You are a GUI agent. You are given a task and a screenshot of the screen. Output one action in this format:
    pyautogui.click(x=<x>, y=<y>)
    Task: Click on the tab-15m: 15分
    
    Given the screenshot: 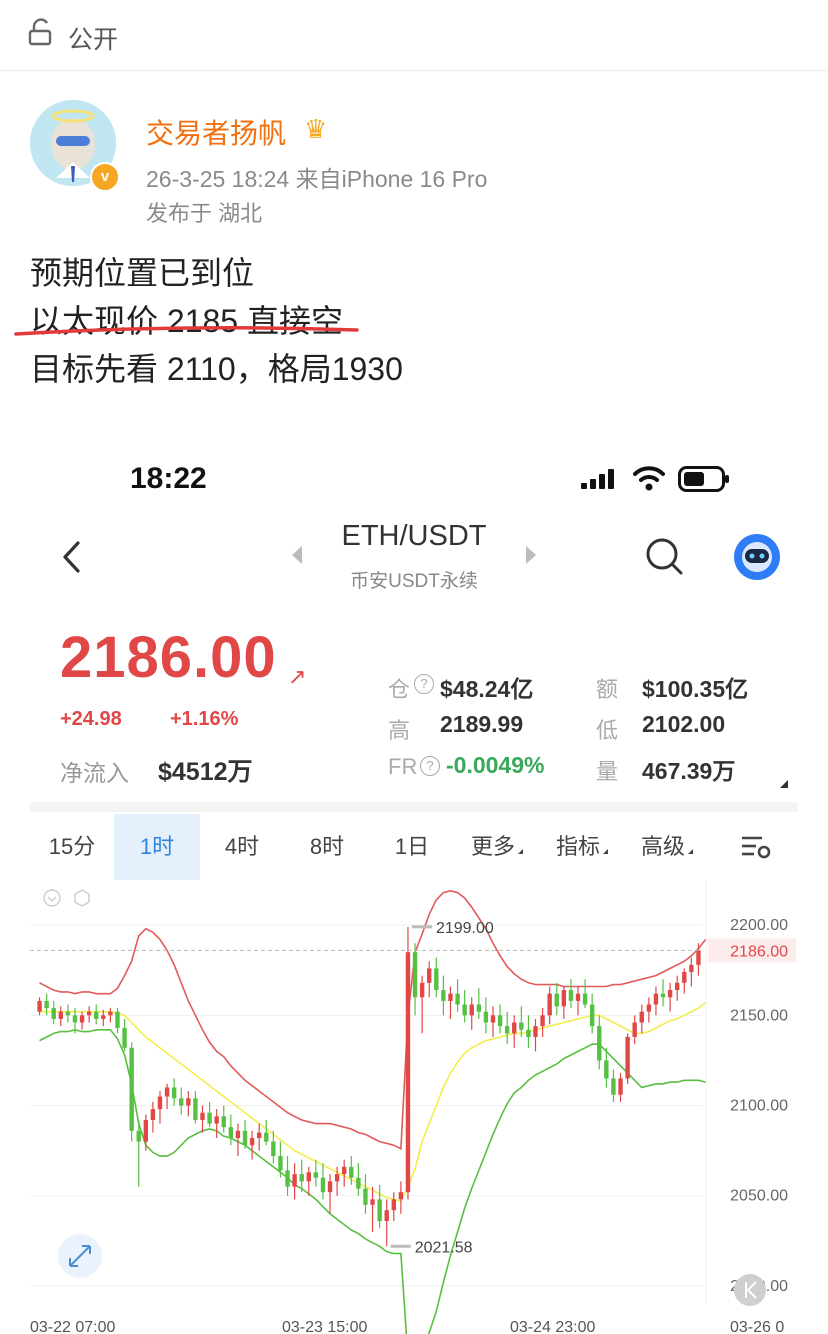 What is the action you would take?
    pyautogui.click(x=72, y=847)
    